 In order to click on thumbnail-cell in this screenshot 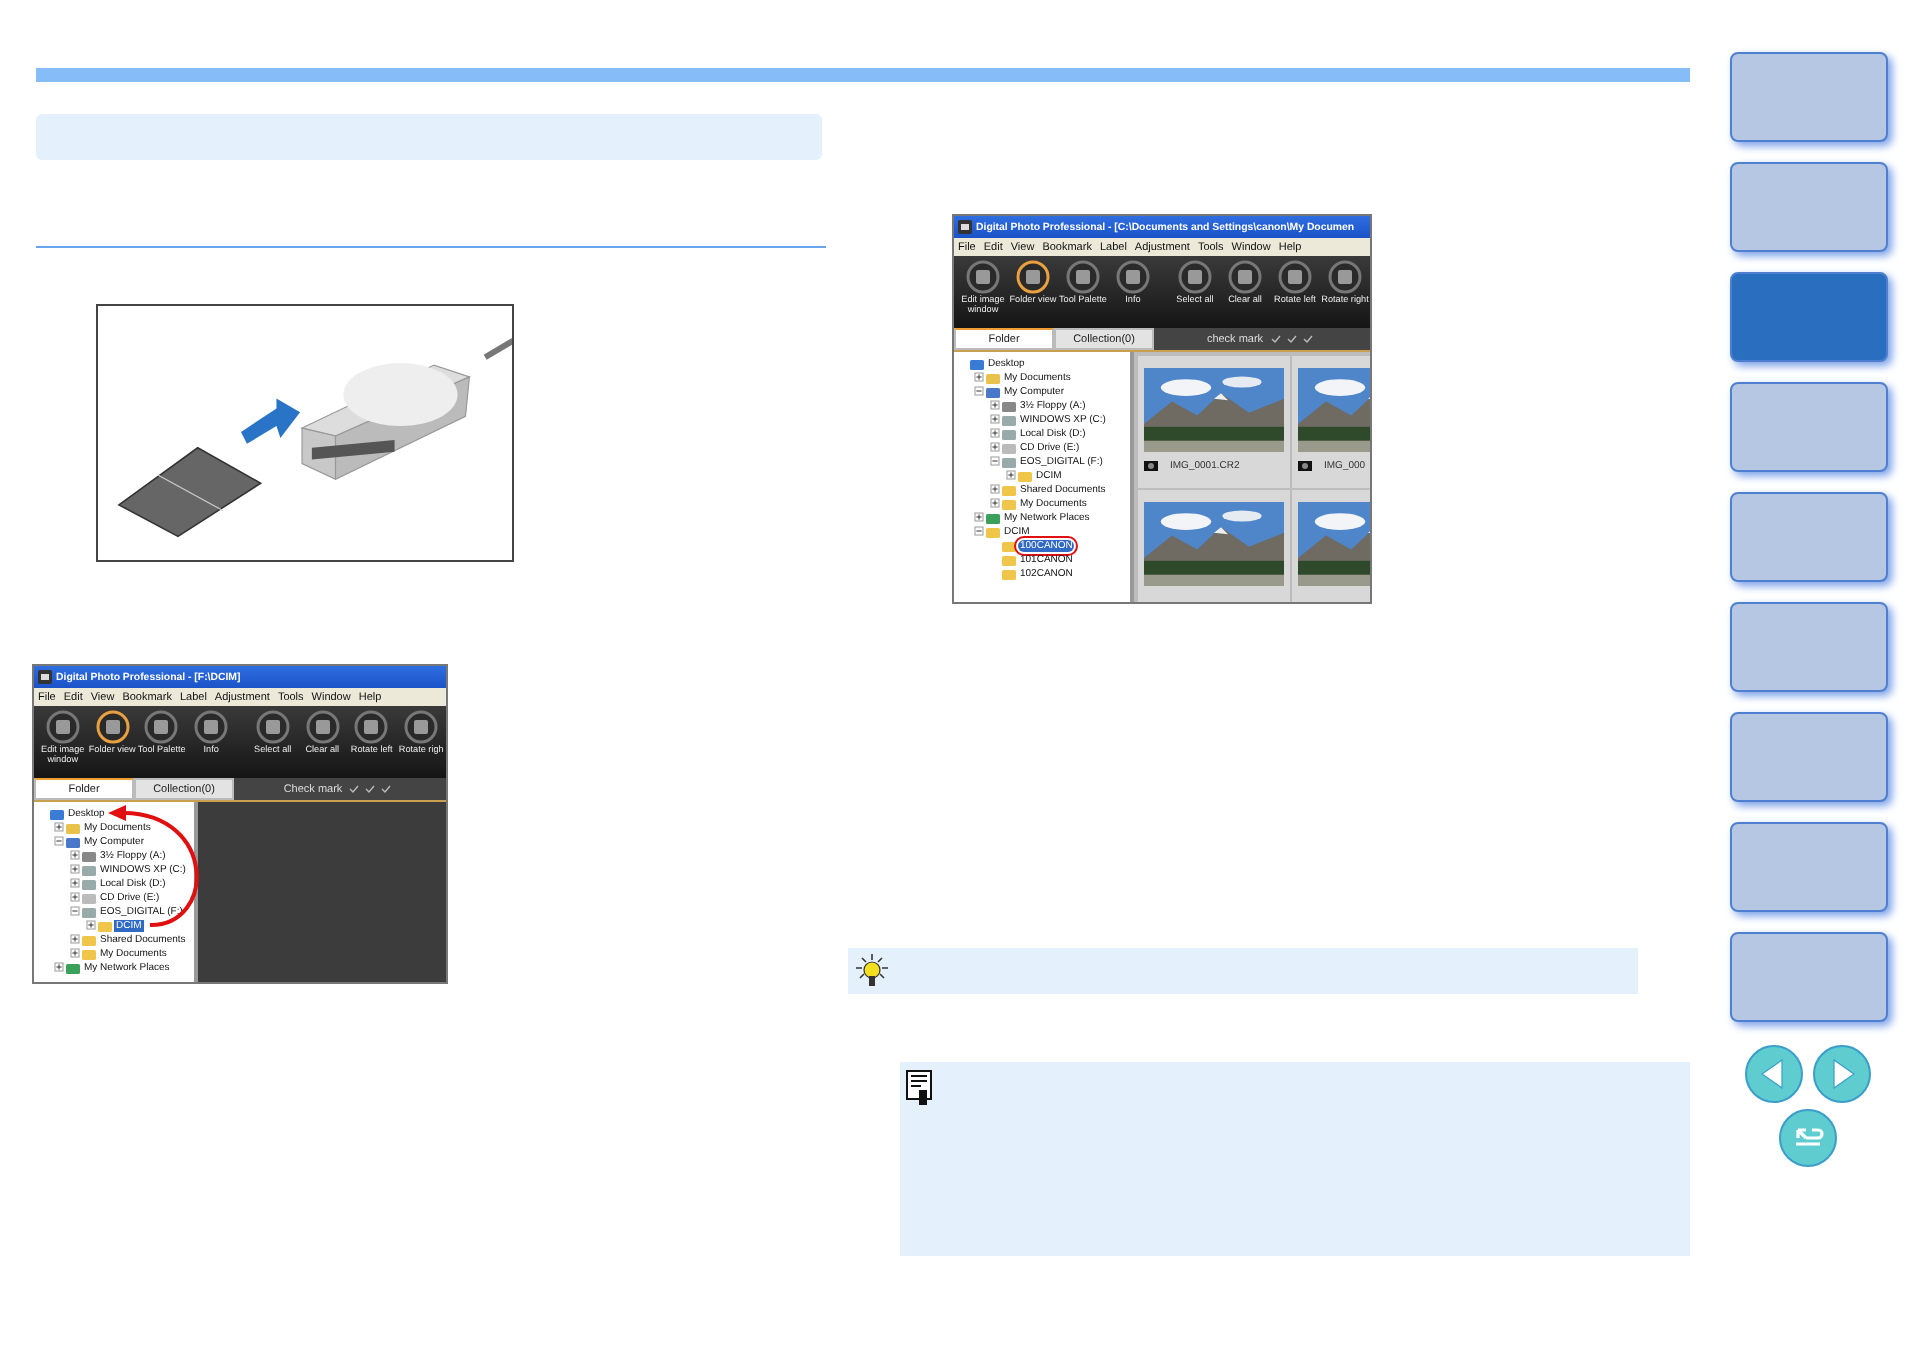, I will do `click(1214, 546)`.